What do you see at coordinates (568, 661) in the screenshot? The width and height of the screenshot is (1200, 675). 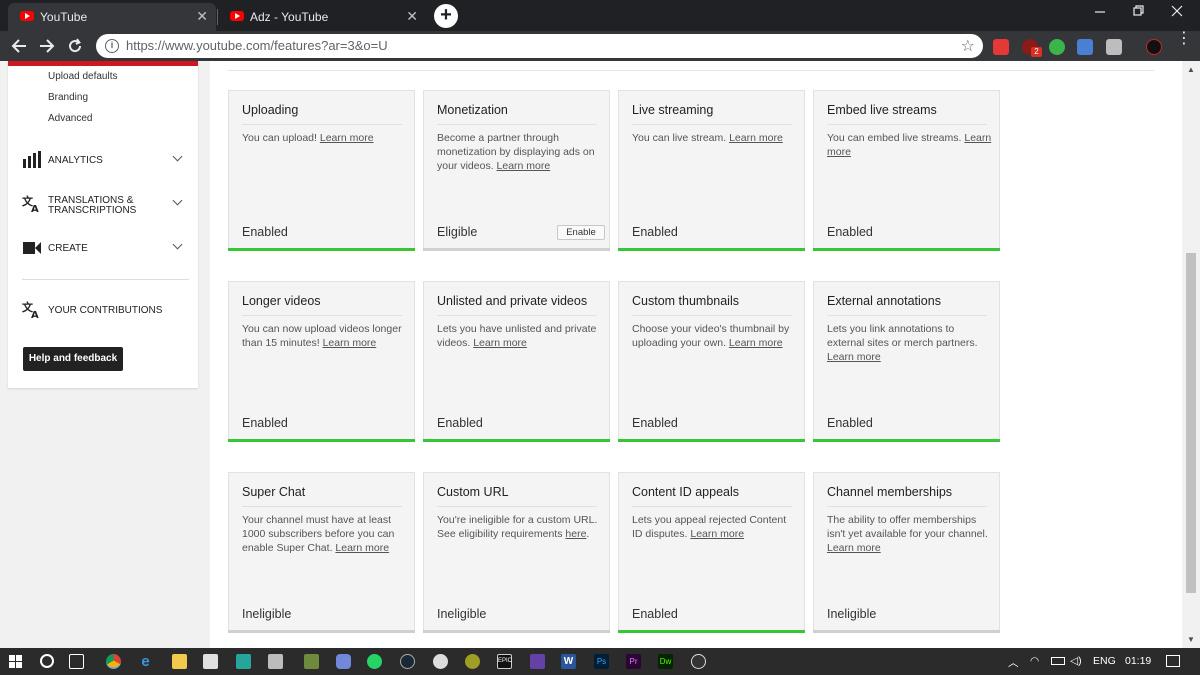 I see `word-icon: W` at bounding box center [568, 661].